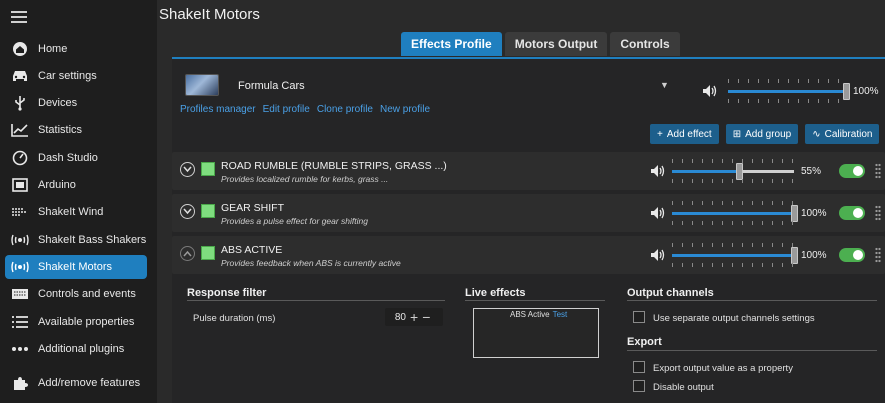  I want to click on profile-dropdown-caret-icon: ▼, so click(664, 85).